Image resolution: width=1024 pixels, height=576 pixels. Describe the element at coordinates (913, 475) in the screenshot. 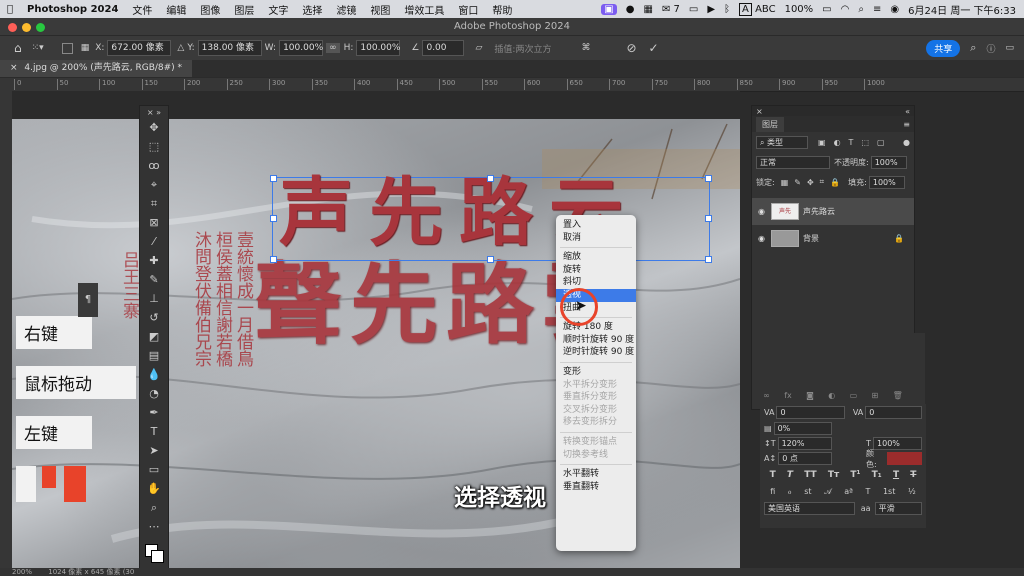

I see `strikethrough-icon: T` at that location.